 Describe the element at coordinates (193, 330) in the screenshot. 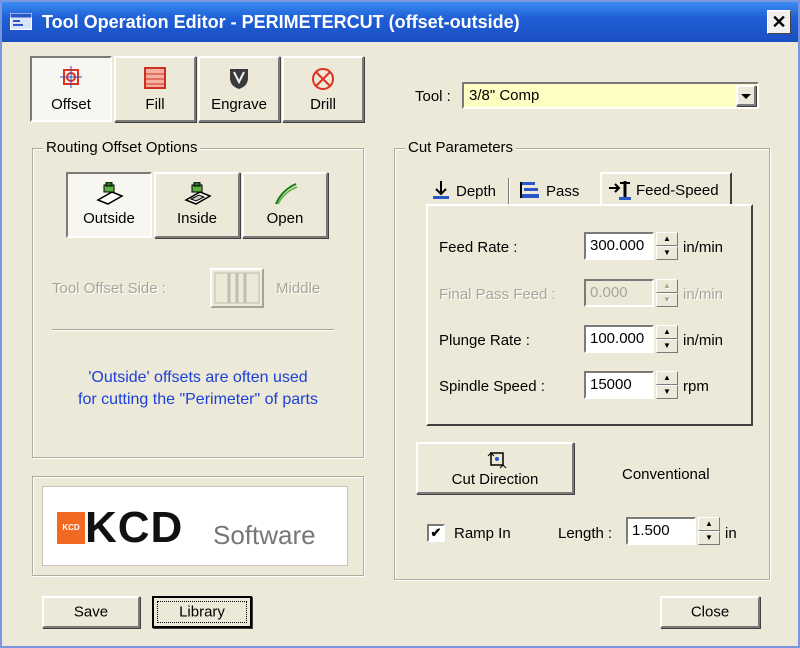

I see `routing-divider` at that location.